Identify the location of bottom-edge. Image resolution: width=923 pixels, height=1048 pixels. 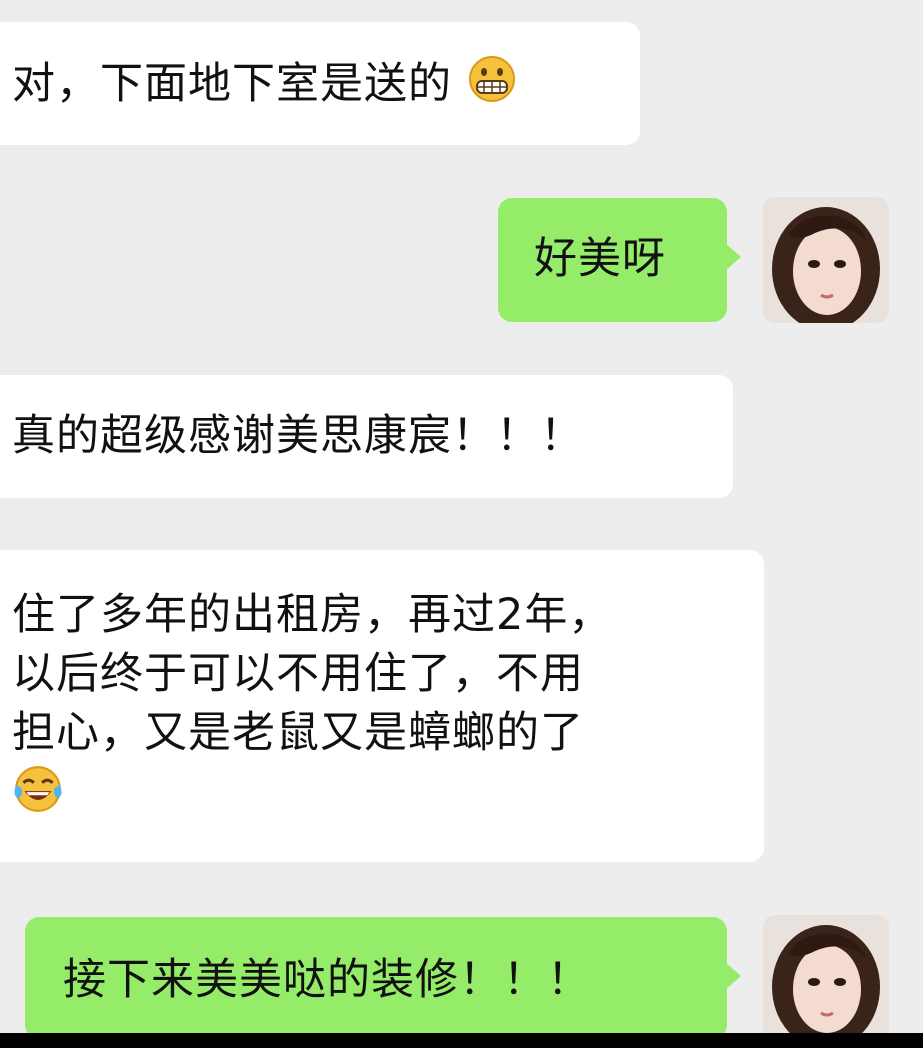
(461, 1040).